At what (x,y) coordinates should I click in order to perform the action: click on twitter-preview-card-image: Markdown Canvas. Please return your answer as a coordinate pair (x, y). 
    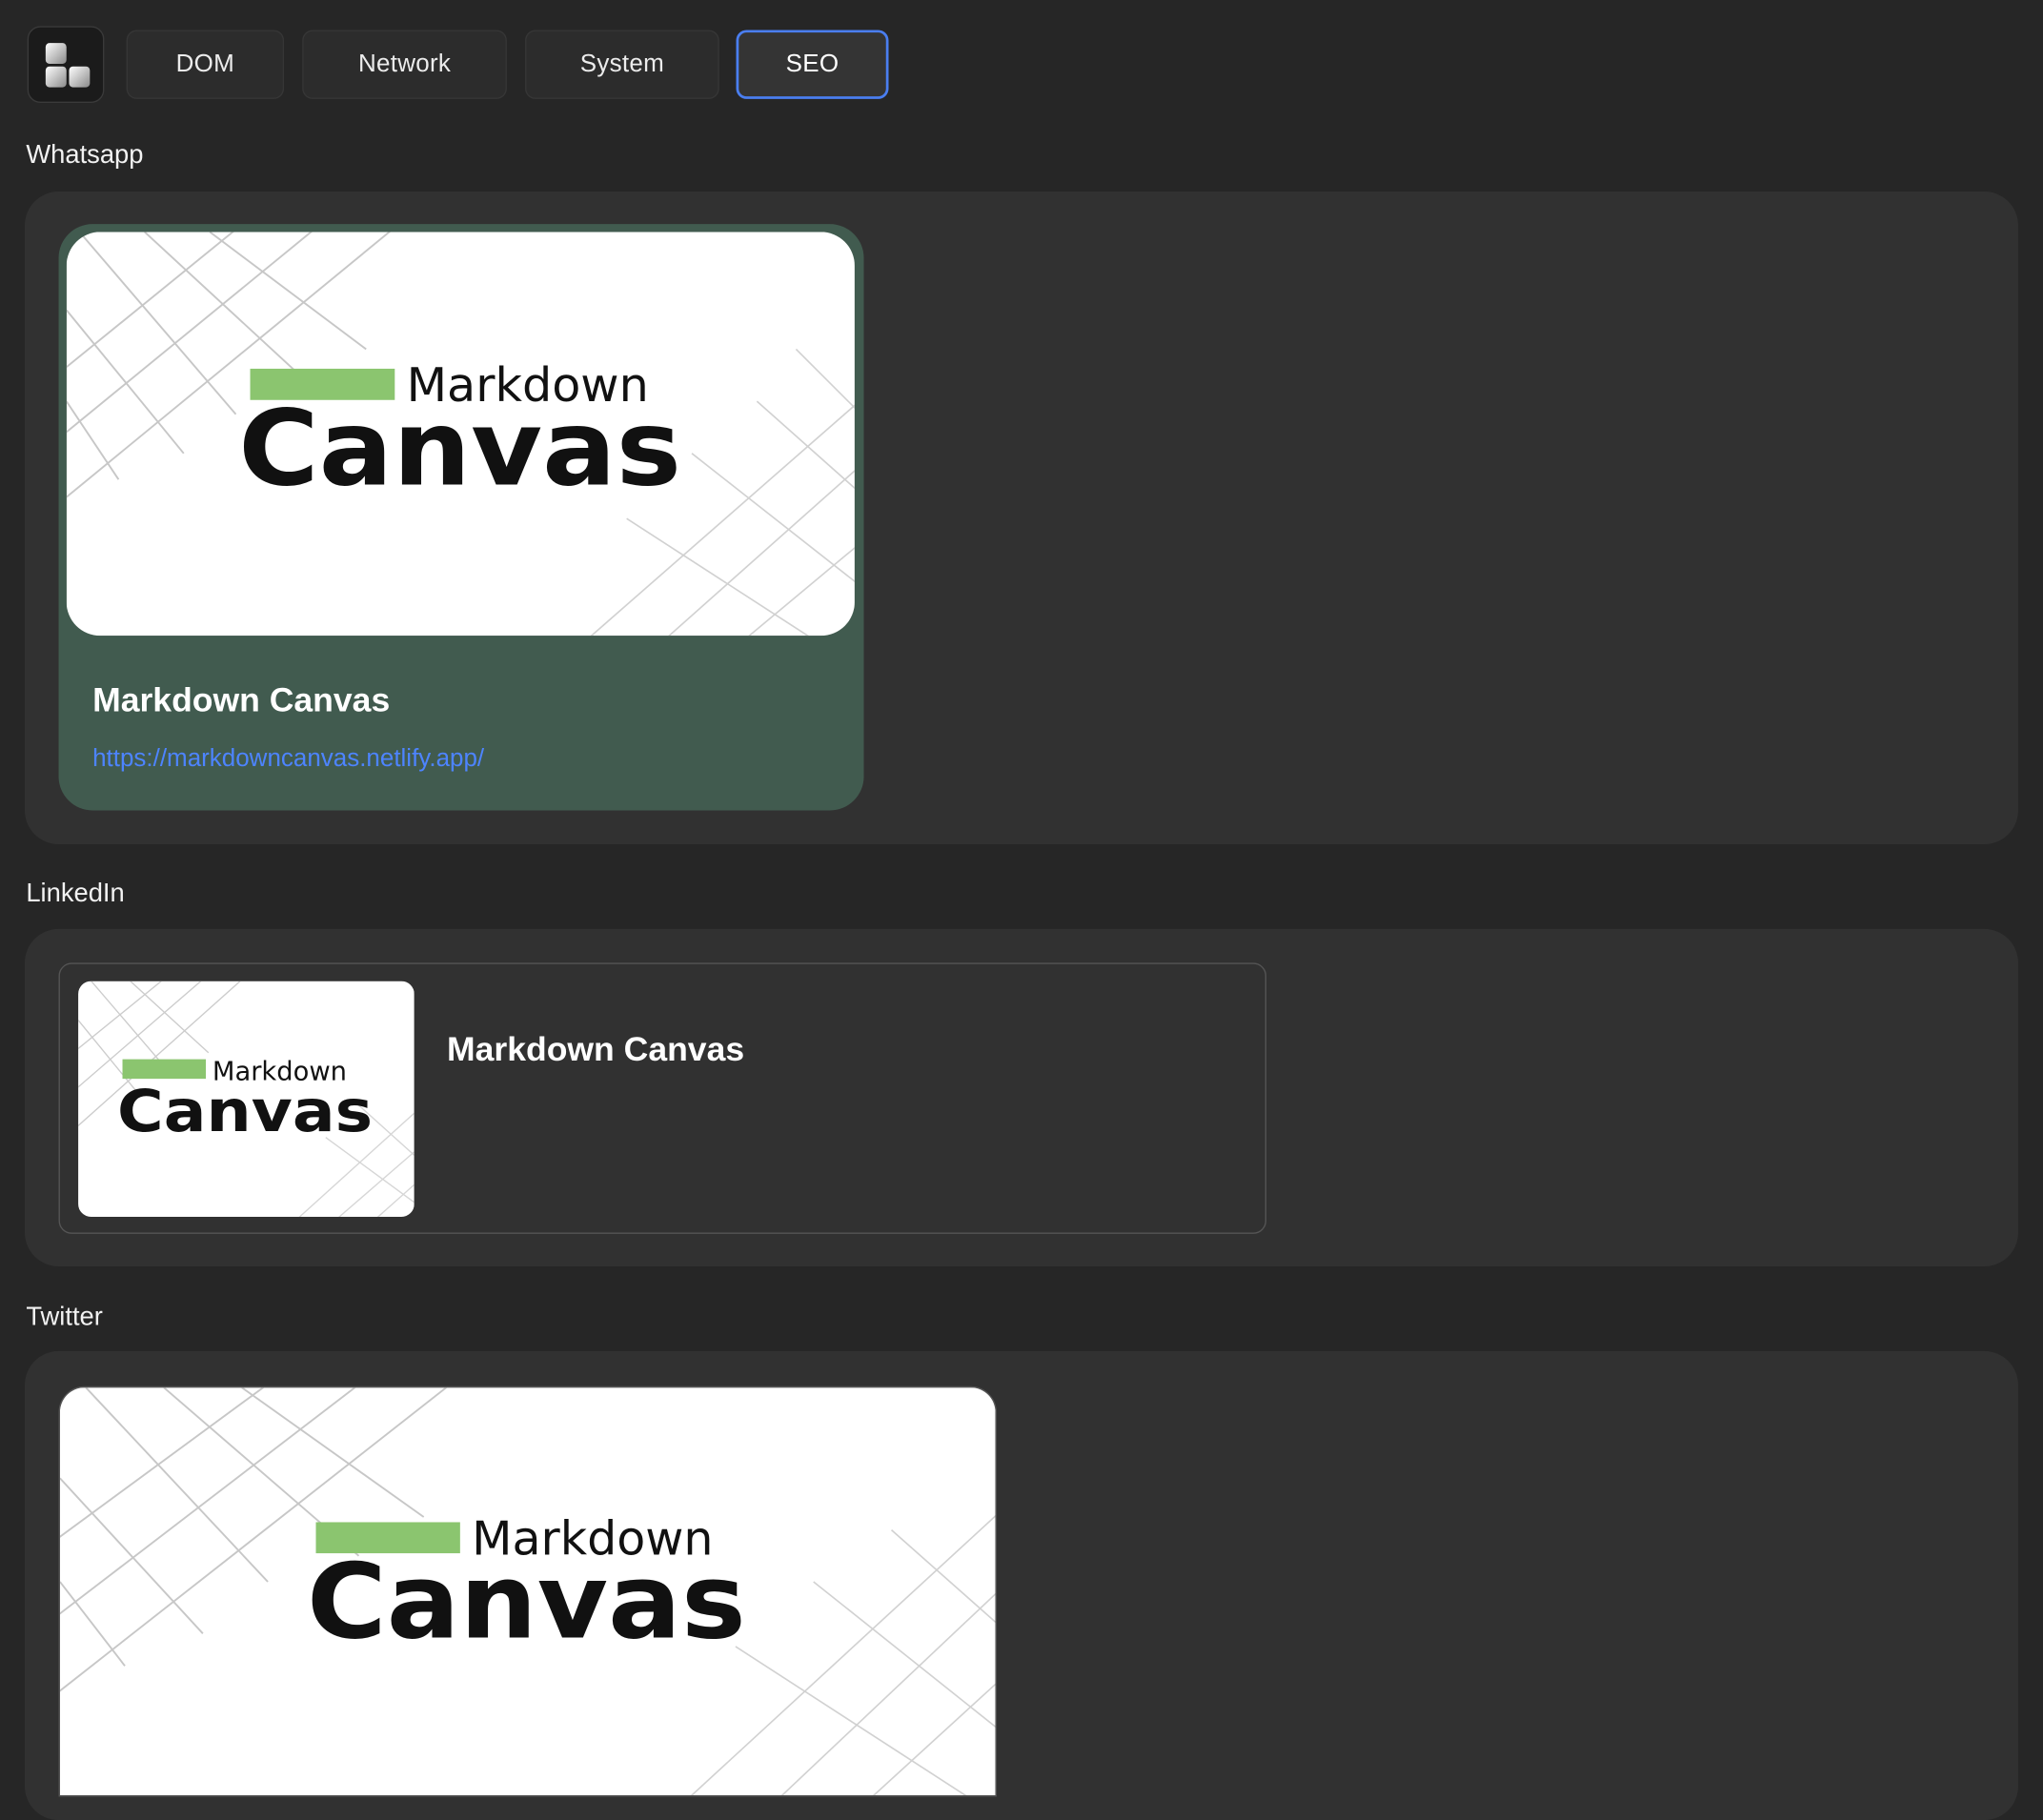
    Looking at the image, I should click on (527, 1591).